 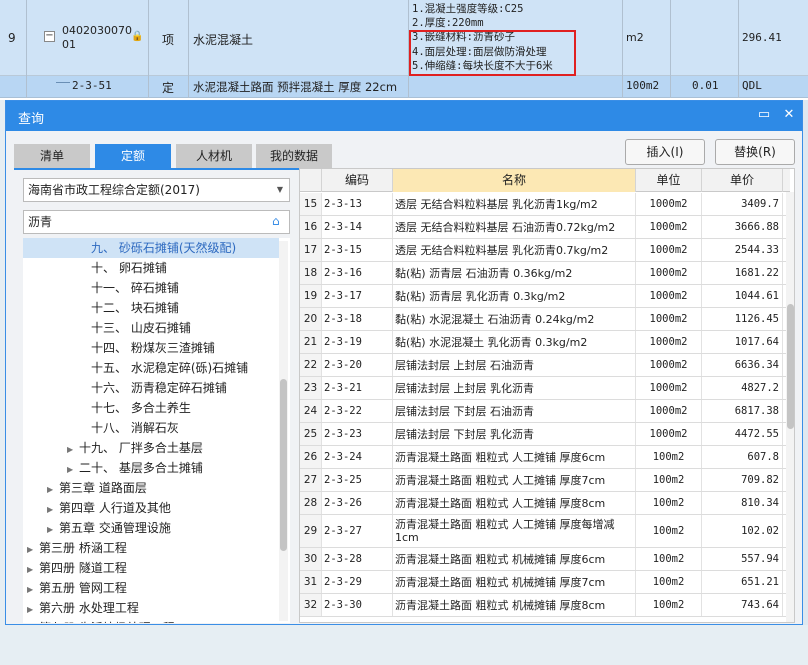 What do you see at coordinates (404, 116) in the screenshot?
I see `dialog-titlebar: 查询 ▭ ✕` at bounding box center [404, 116].